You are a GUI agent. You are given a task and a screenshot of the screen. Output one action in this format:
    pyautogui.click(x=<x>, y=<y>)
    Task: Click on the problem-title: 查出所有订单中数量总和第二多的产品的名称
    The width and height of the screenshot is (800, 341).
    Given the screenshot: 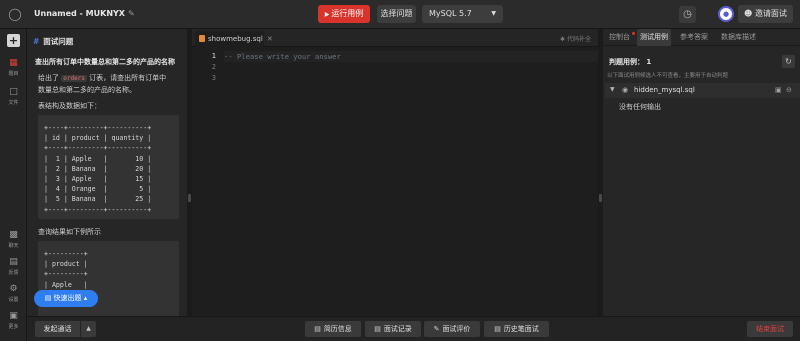 What is the action you would take?
    pyautogui.click(x=105, y=62)
    